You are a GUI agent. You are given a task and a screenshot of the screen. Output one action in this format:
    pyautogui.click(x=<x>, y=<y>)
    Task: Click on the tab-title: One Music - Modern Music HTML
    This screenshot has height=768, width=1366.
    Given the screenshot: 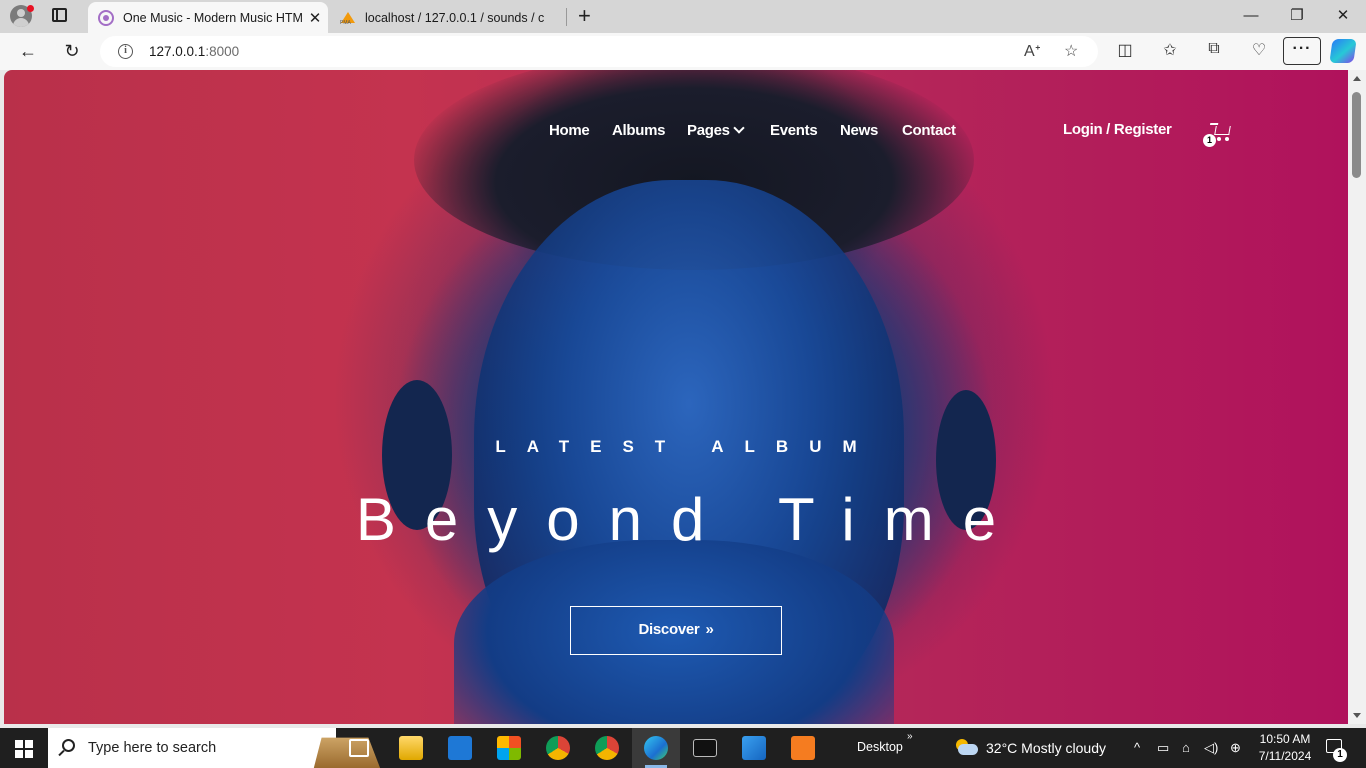 What is the action you would take?
    pyautogui.click(x=212, y=17)
    